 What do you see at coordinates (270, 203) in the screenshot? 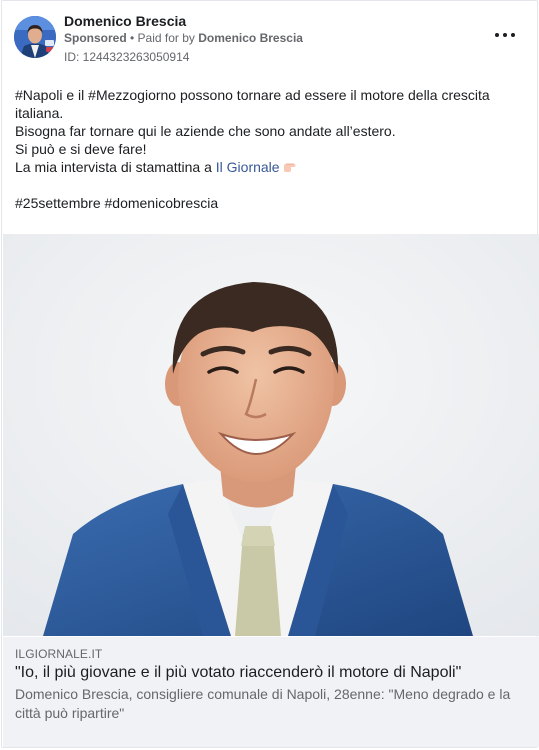
I see `hashtags: #25settembre #domenicobrescia` at bounding box center [270, 203].